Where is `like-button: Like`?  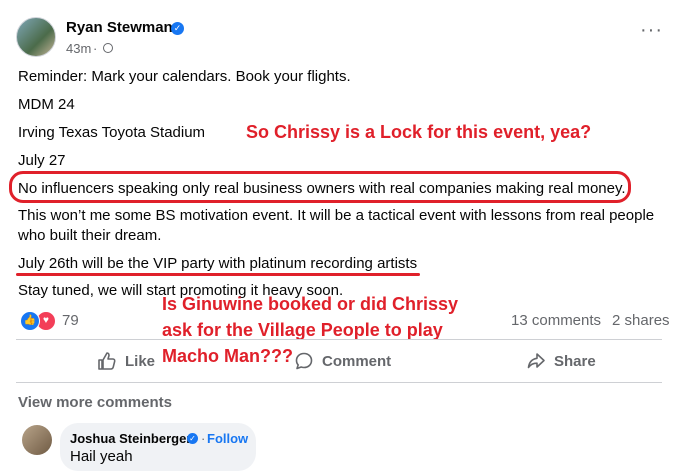 like-button: Like is located at coordinates (126, 361).